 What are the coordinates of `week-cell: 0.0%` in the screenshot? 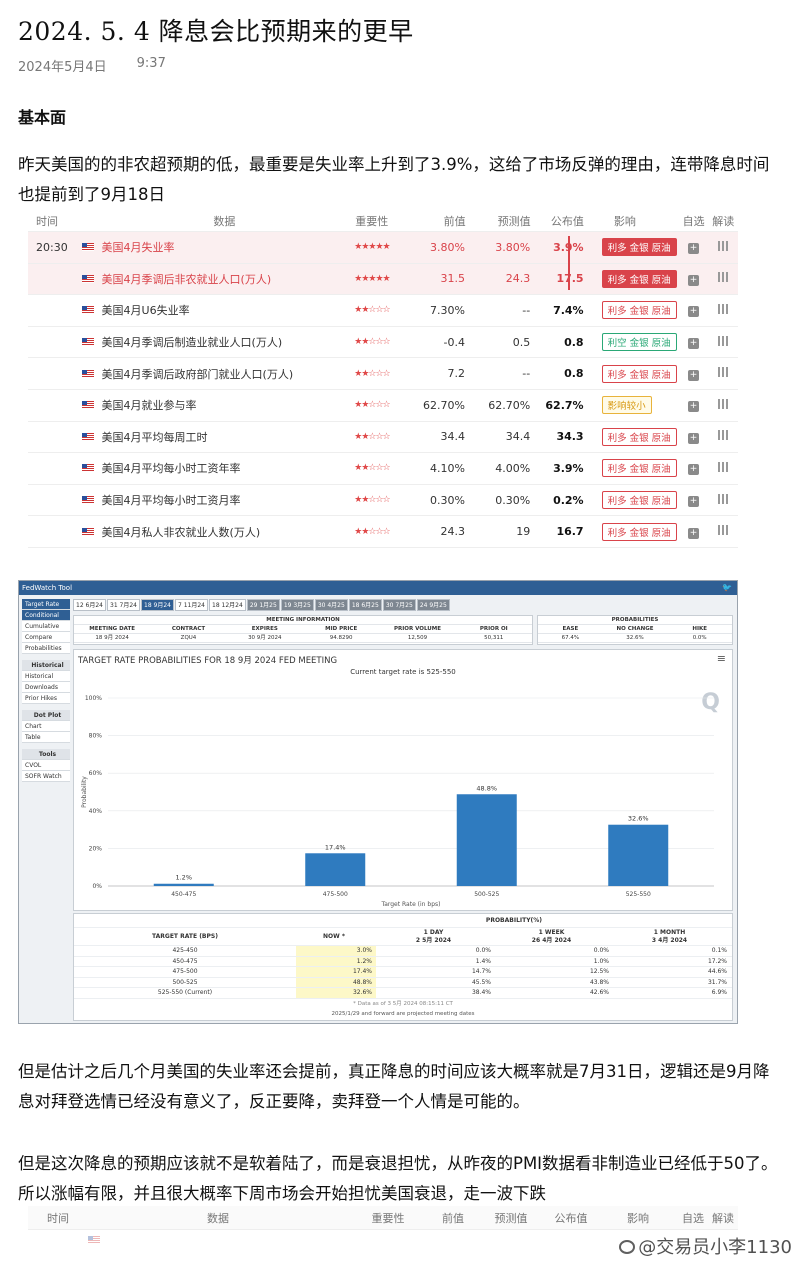 It's located at (601, 950).